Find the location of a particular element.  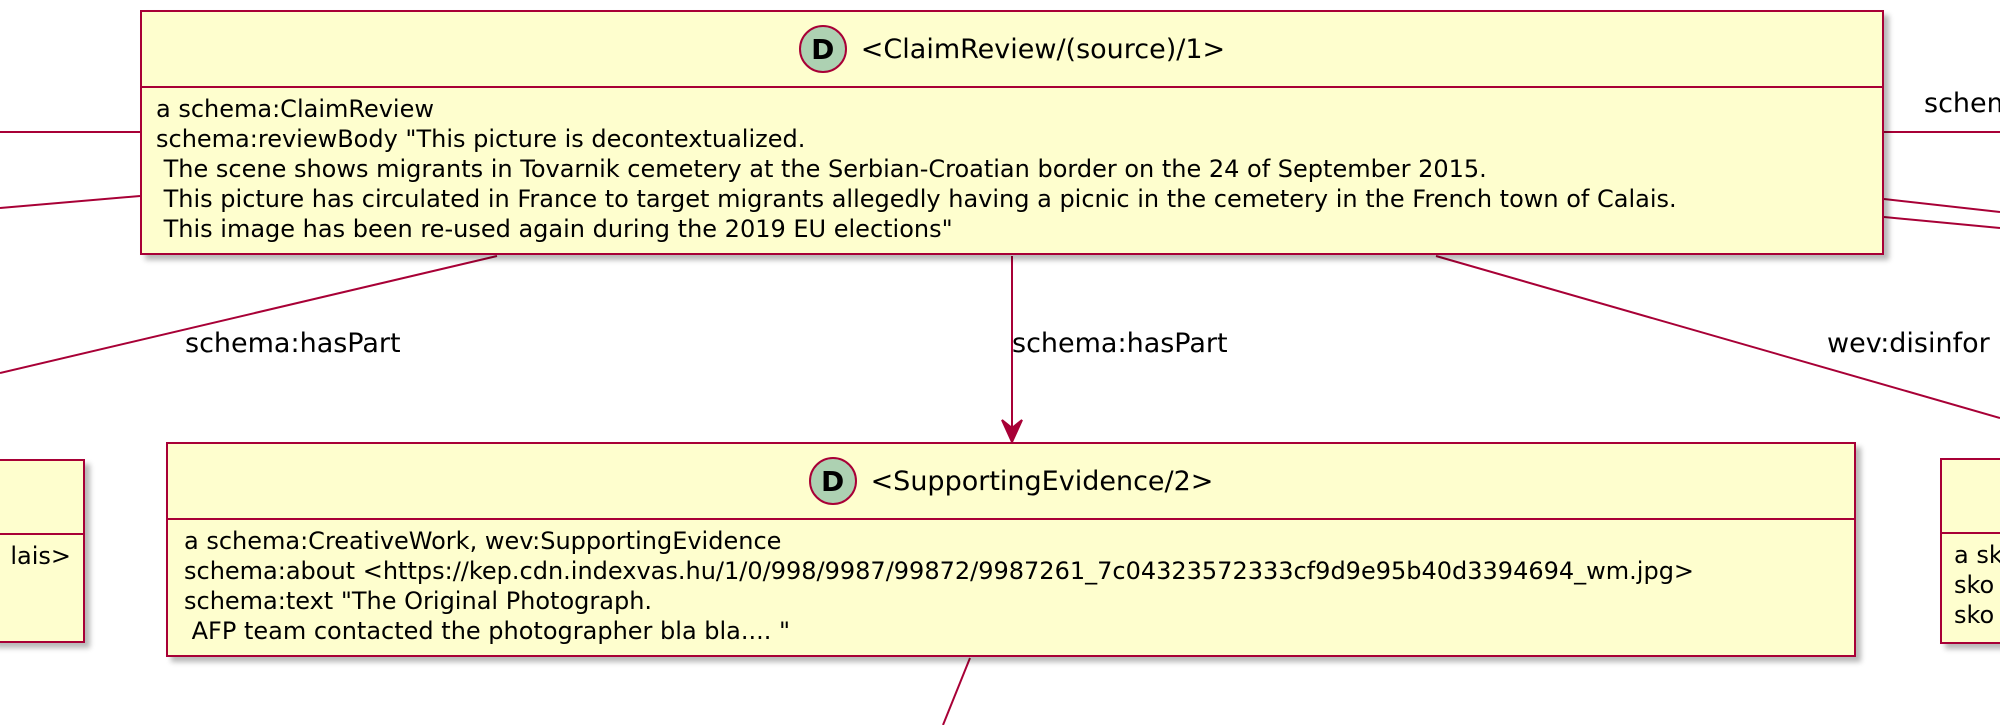

left-partial-body: lais> is located at coordinates (41, 556).